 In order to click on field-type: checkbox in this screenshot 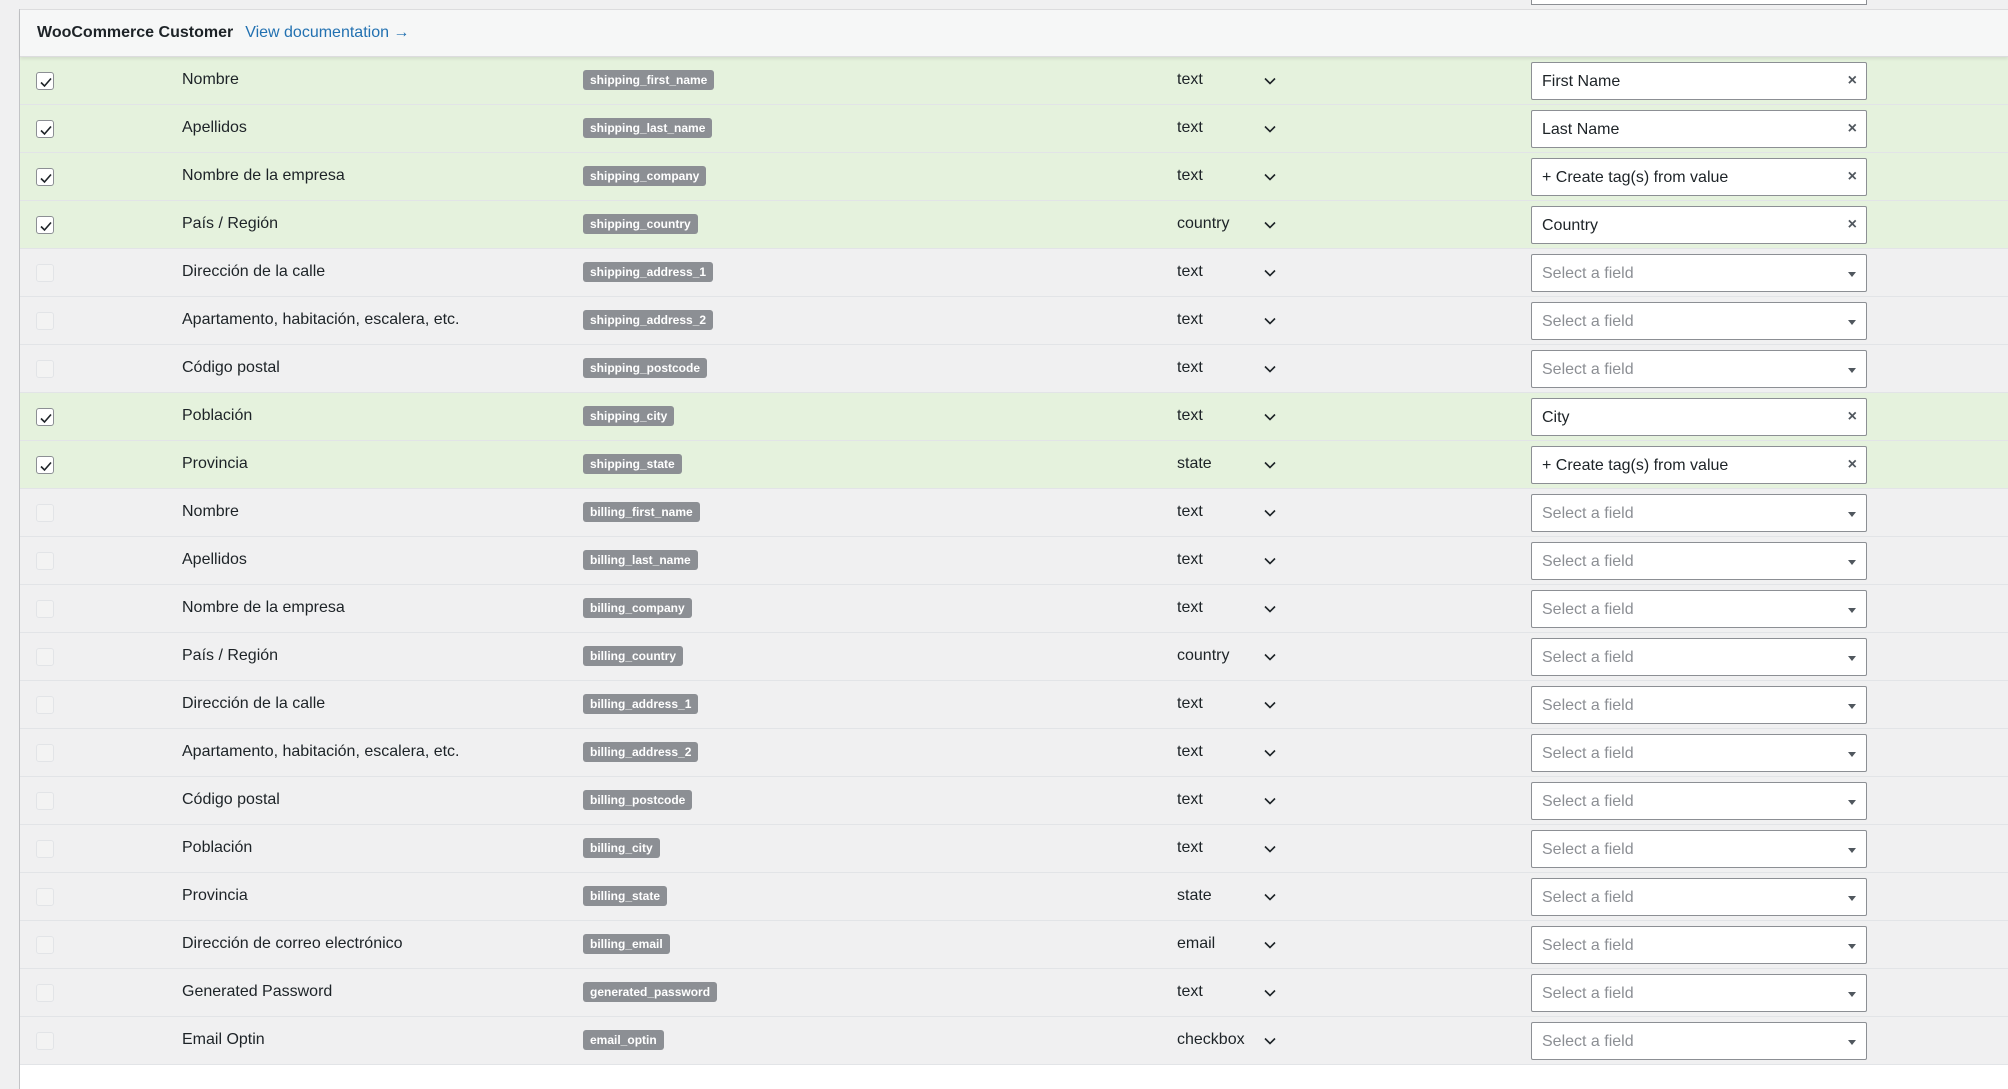, I will do `click(1211, 1040)`.